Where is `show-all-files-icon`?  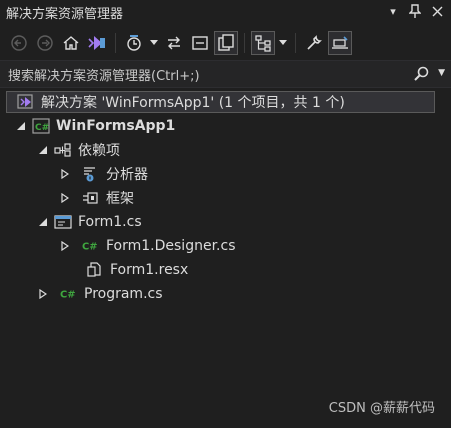 show-all-files-icon is located at coordinates (226, 42).